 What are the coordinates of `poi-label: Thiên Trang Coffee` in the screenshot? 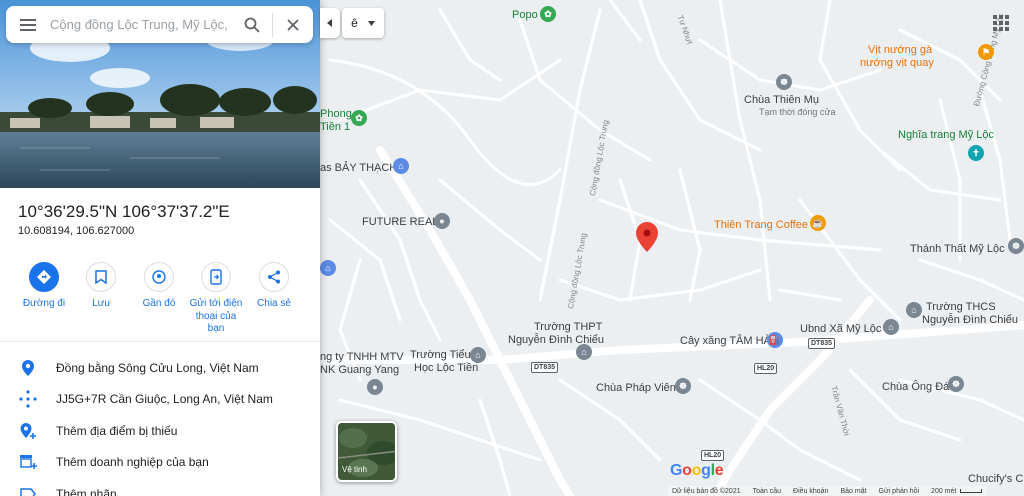 It's located at (761, 225).